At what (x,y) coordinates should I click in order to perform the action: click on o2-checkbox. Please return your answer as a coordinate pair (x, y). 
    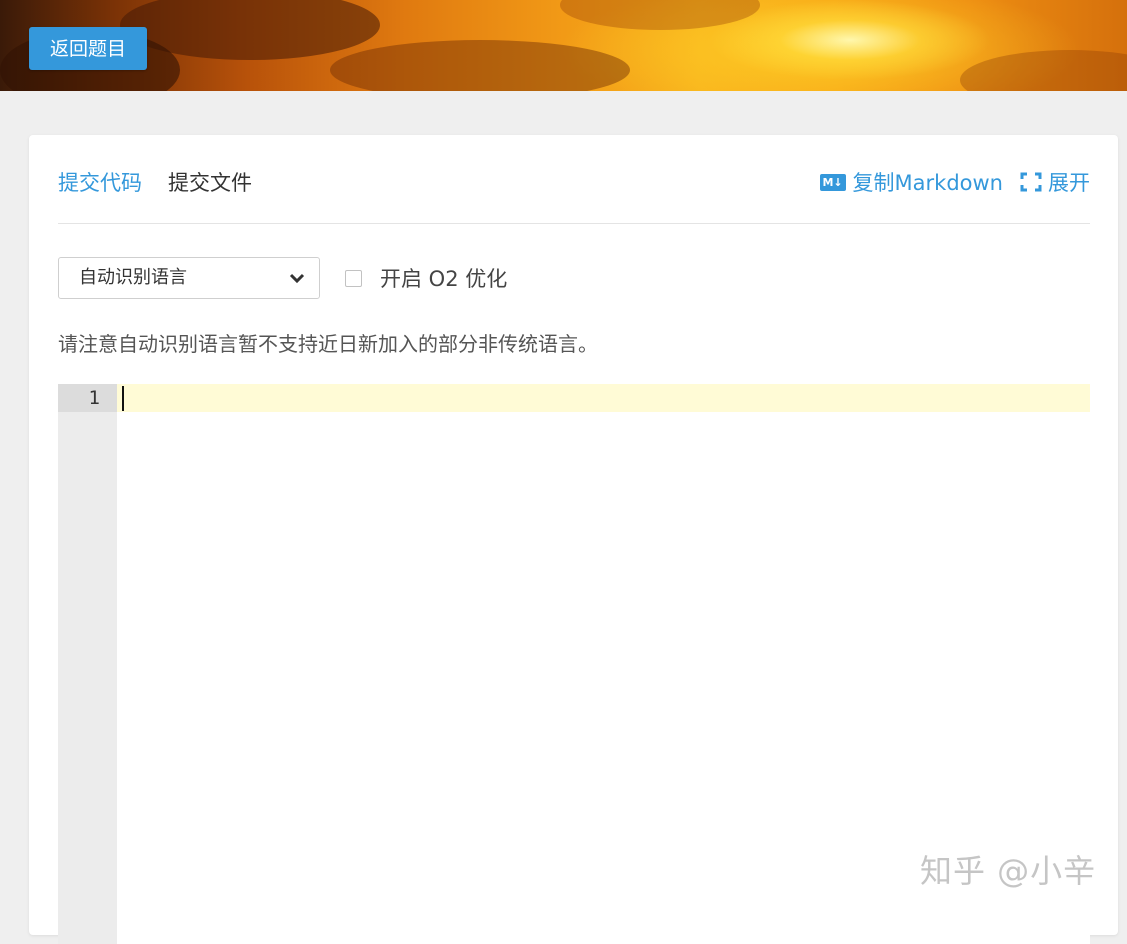
    Looking at the image, I should click on (353, 278).